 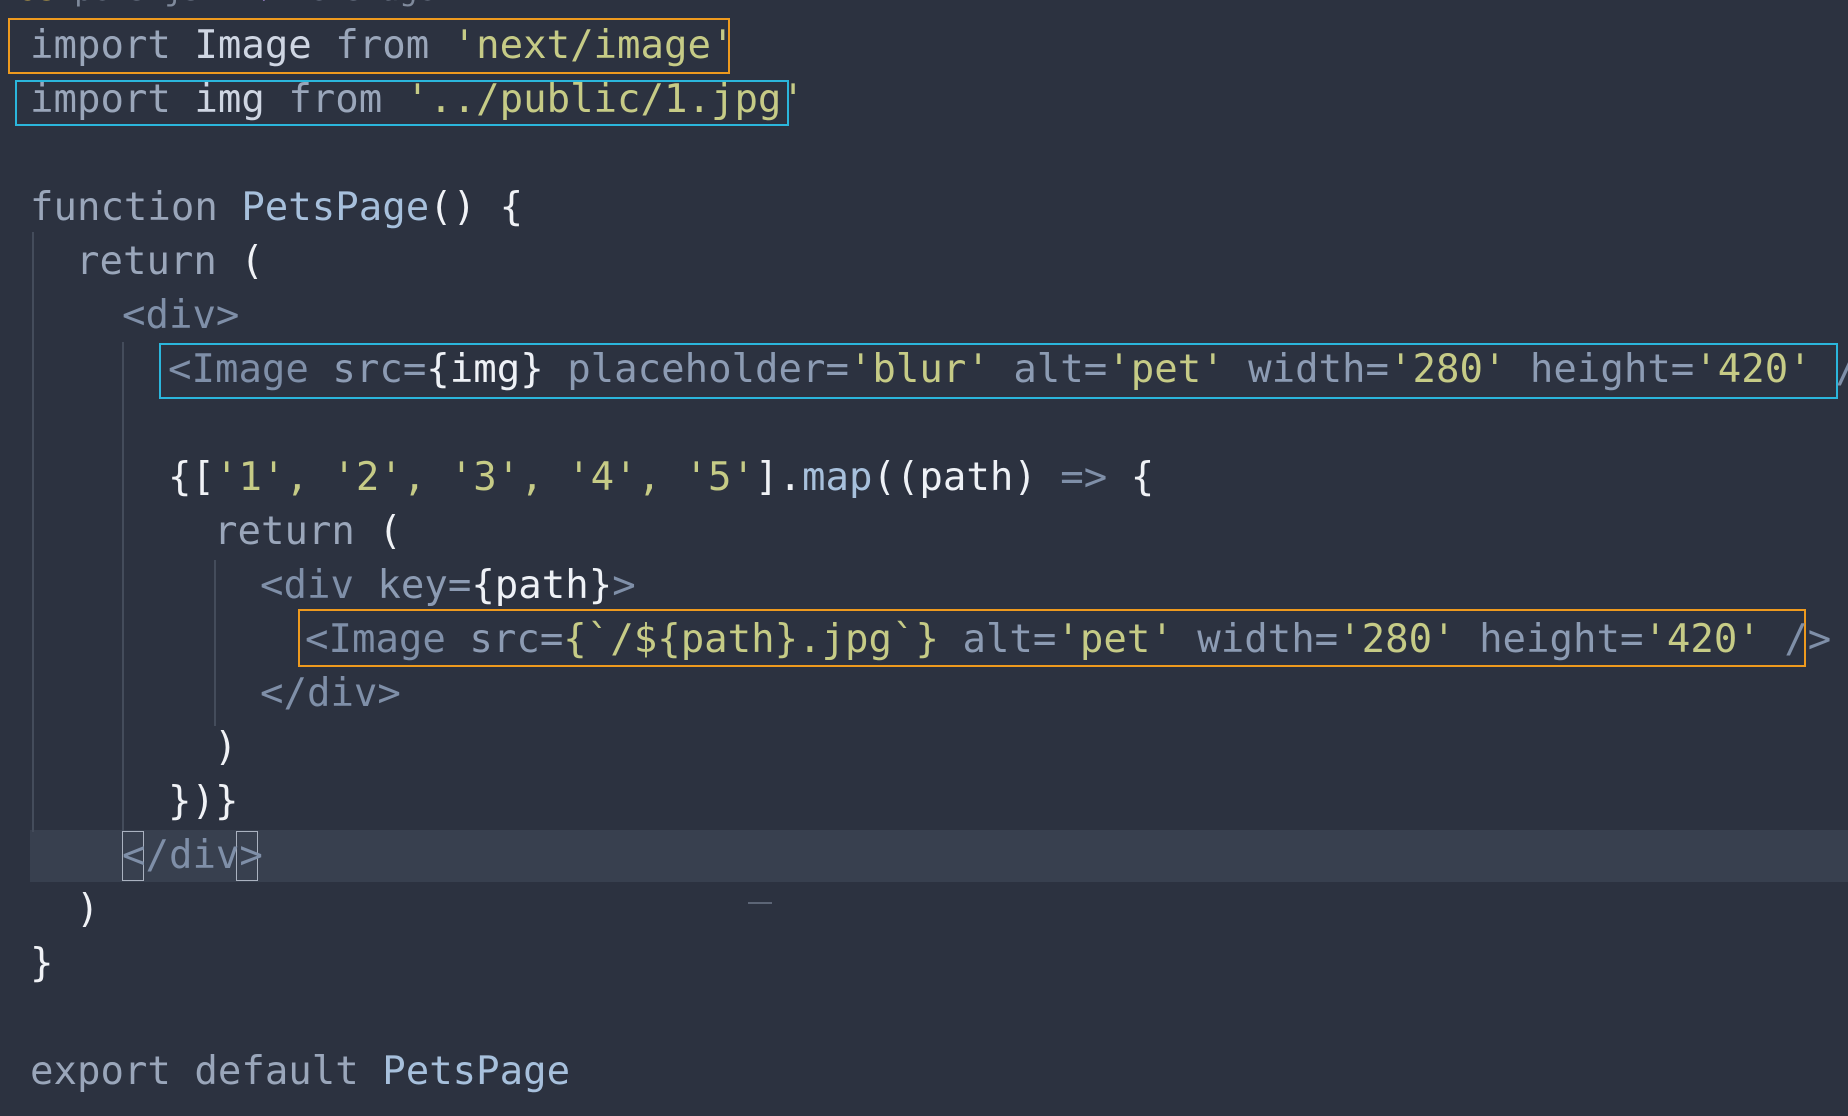 What do you see at coordinates (192, 855) in the screenshot?
I see `code-line-16: </div>` at bounding box center [192, 855].